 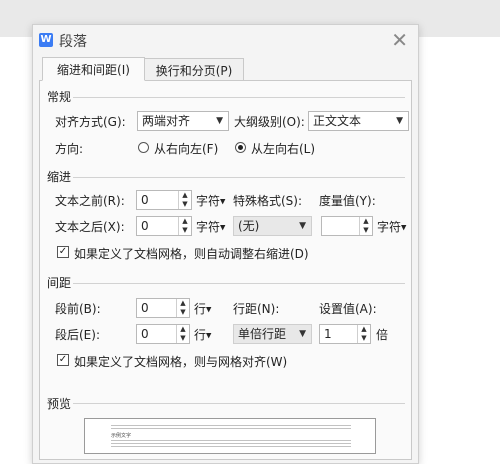 What do you see at coordinates (347, 226) in the screenshot?
I see `measure-spinner: ▲ ▼` at bounding box center [347, 226].